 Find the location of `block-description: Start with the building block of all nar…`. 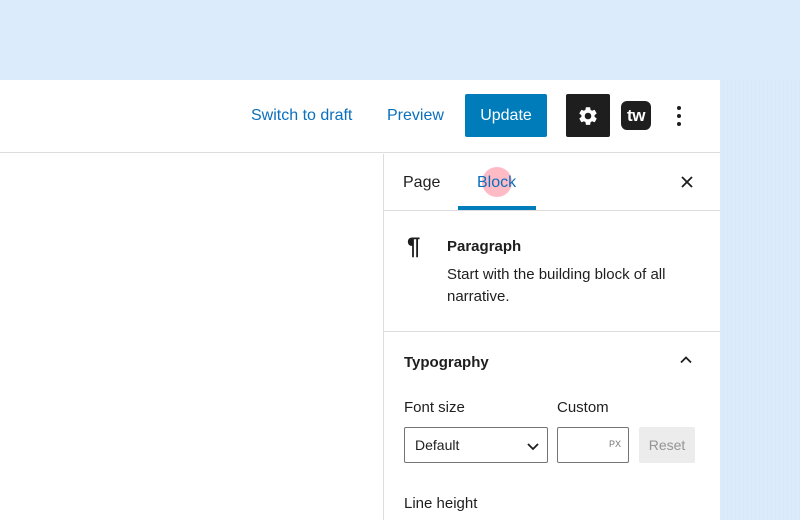

block-description: Start with the building block of all nar… is located at coordinates (556, 285).